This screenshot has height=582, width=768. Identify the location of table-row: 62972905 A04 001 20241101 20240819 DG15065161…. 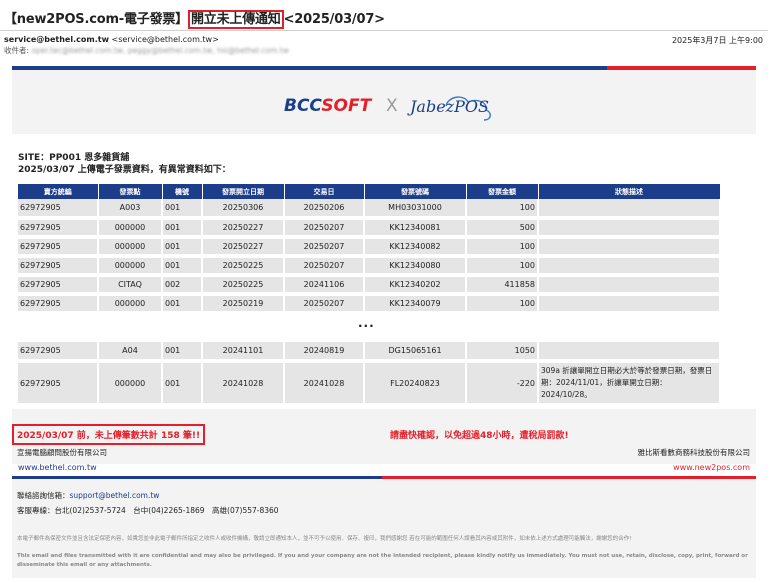
(369, 352).